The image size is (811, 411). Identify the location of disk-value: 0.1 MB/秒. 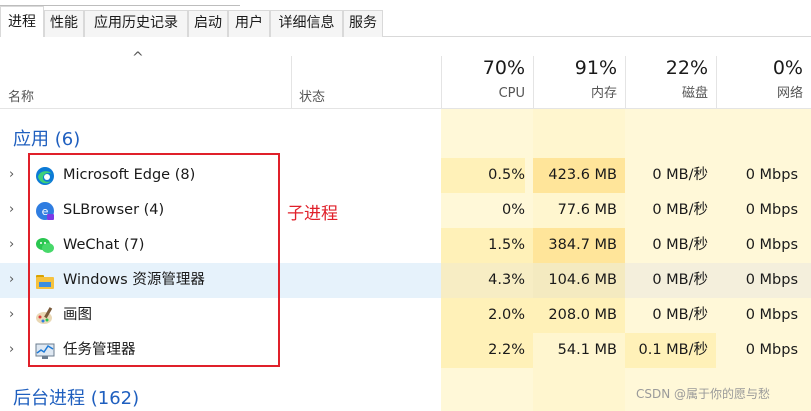
(670, 350).